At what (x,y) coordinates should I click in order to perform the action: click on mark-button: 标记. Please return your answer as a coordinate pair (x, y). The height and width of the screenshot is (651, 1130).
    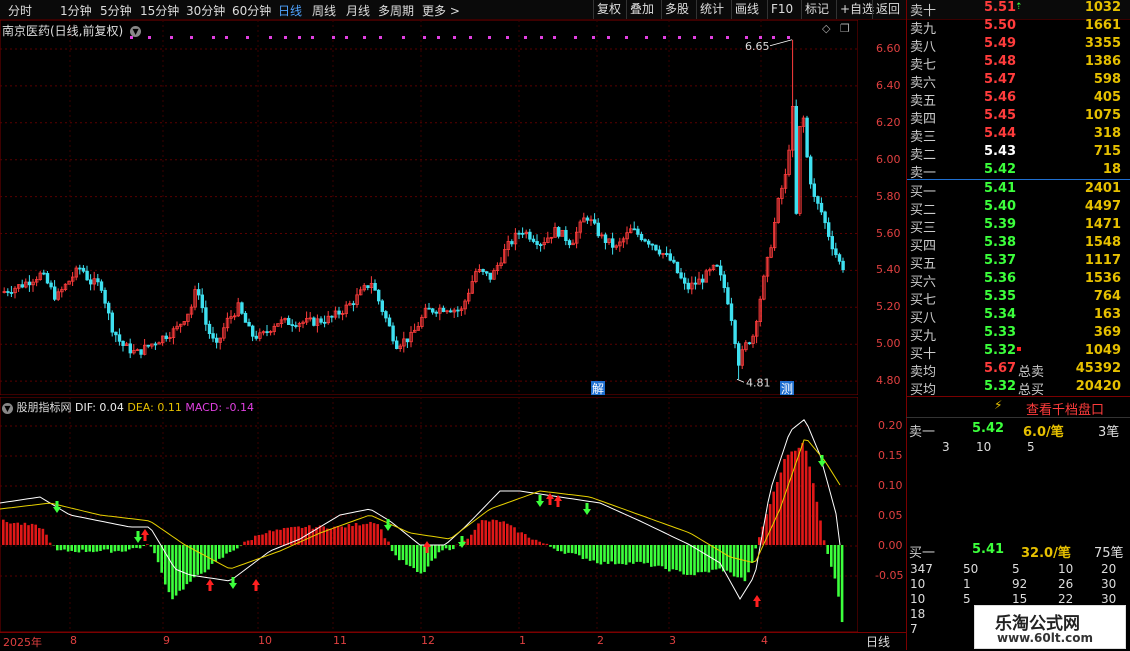
    Looking at the image, I should click on (816, 9).